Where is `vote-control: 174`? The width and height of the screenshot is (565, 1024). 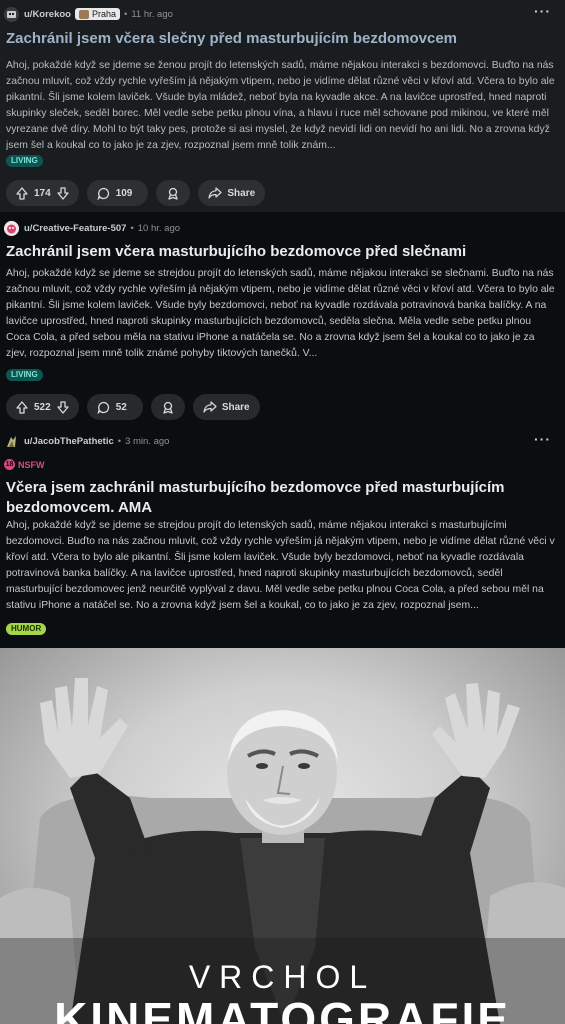
vote-control: 174 is located at coordinates (42, 193).